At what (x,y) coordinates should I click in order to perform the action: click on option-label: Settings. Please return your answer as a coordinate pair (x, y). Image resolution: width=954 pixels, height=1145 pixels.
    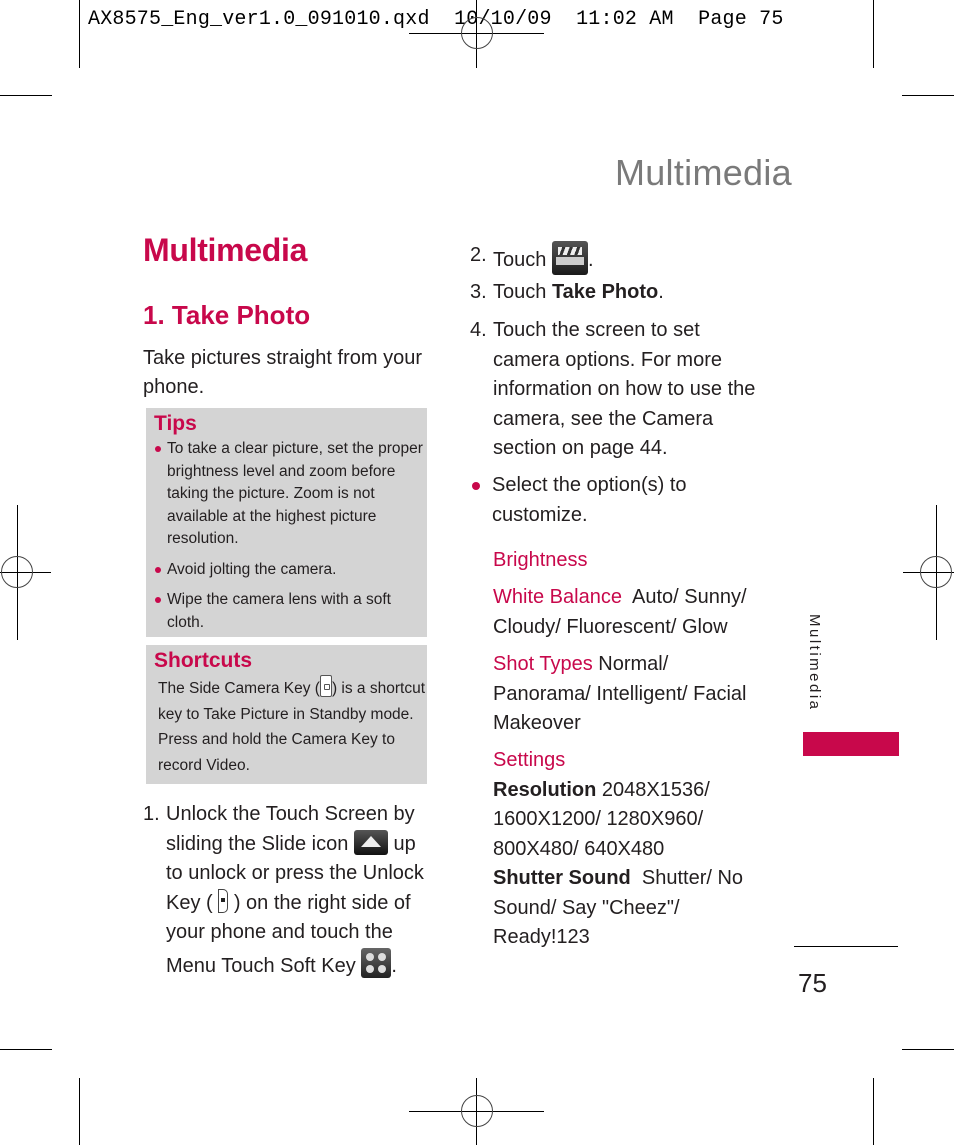
    Looking at the image, I should click on (529, 760).